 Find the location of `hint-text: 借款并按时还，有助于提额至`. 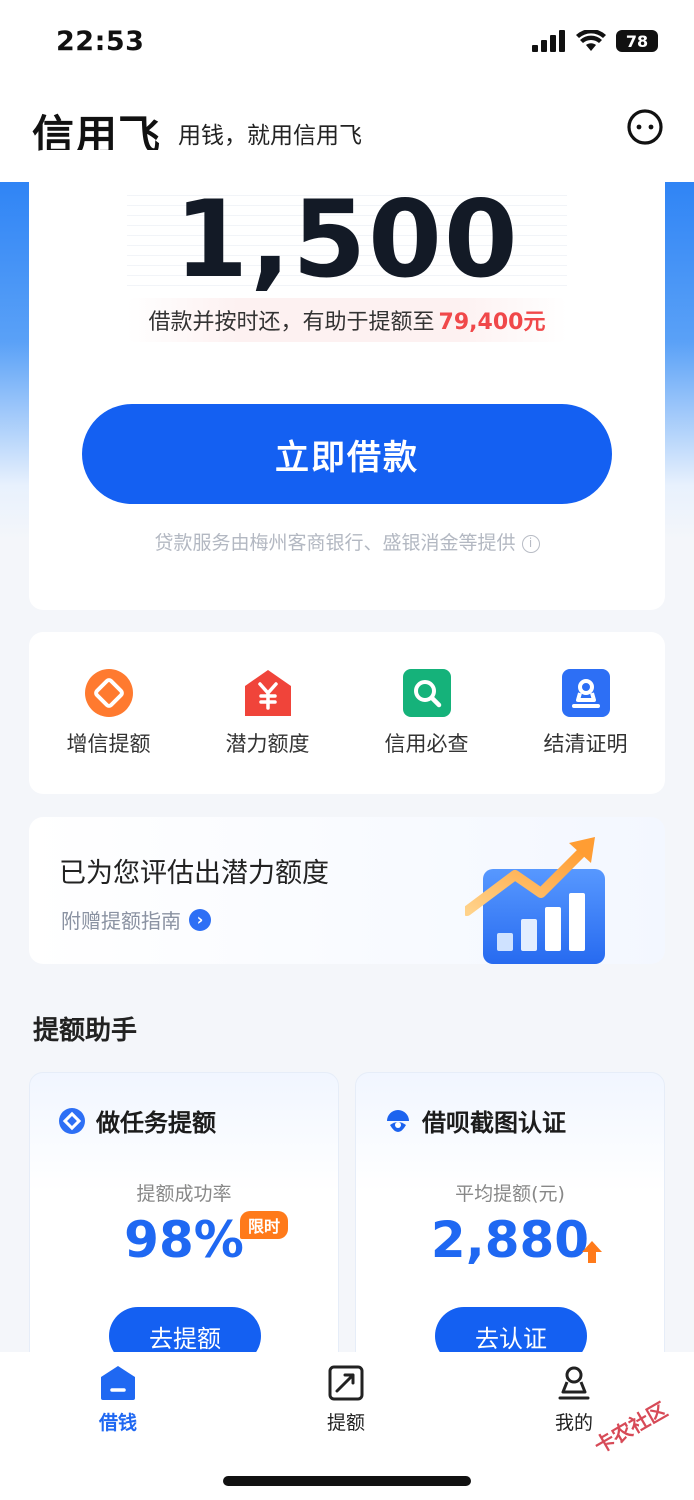

hint-text: 借款并按时还，有助于提额至 is located at coordinates (291, 322).